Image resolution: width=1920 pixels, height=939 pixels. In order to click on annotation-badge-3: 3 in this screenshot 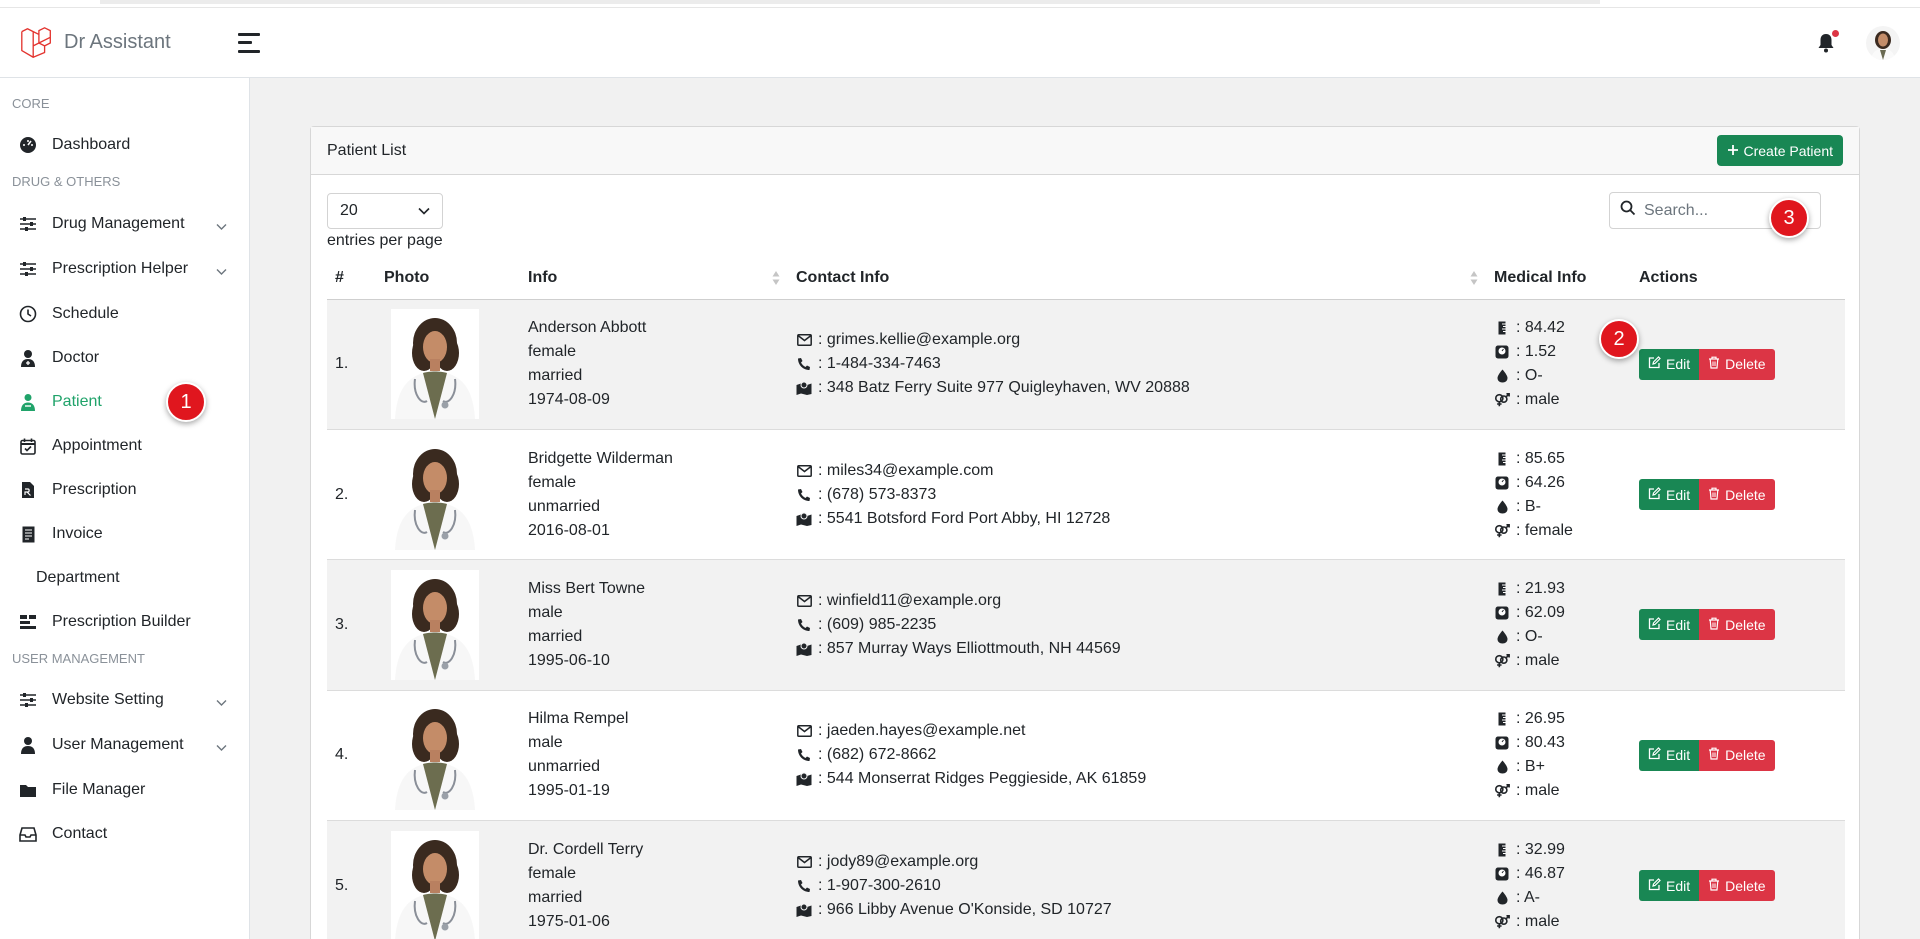, I will do `click(1789, 218)`.